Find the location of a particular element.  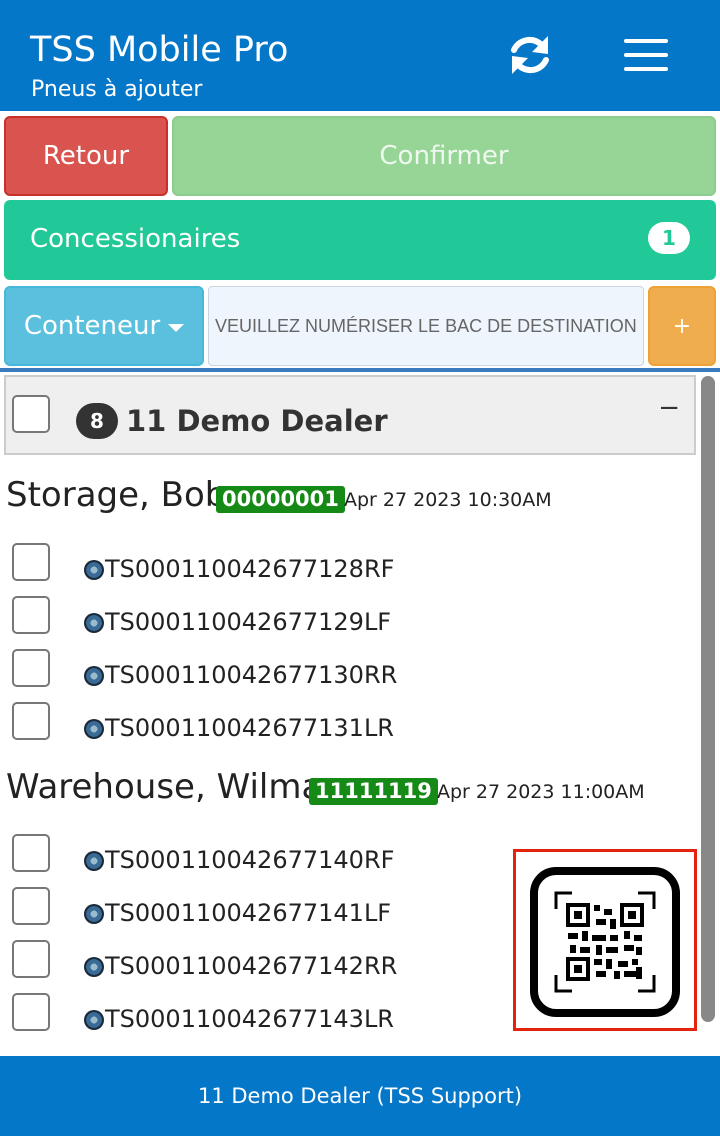

container-dropdown-button: Conteneur is located at coordinates (104, 326).